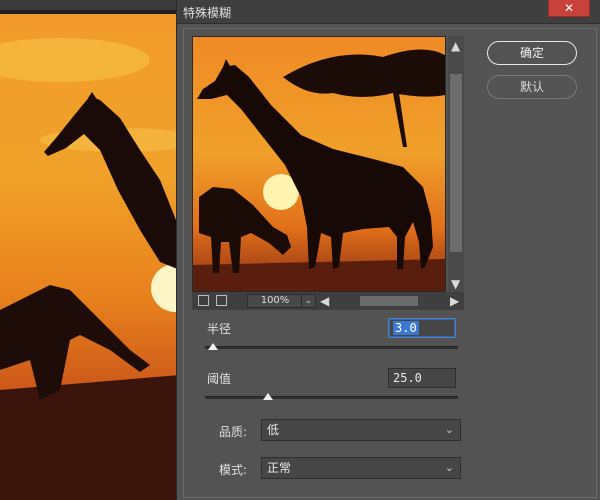 This screenshot has height=500, width=600. I want to click on scroll-up-icon: ▲, so click(455, 46).